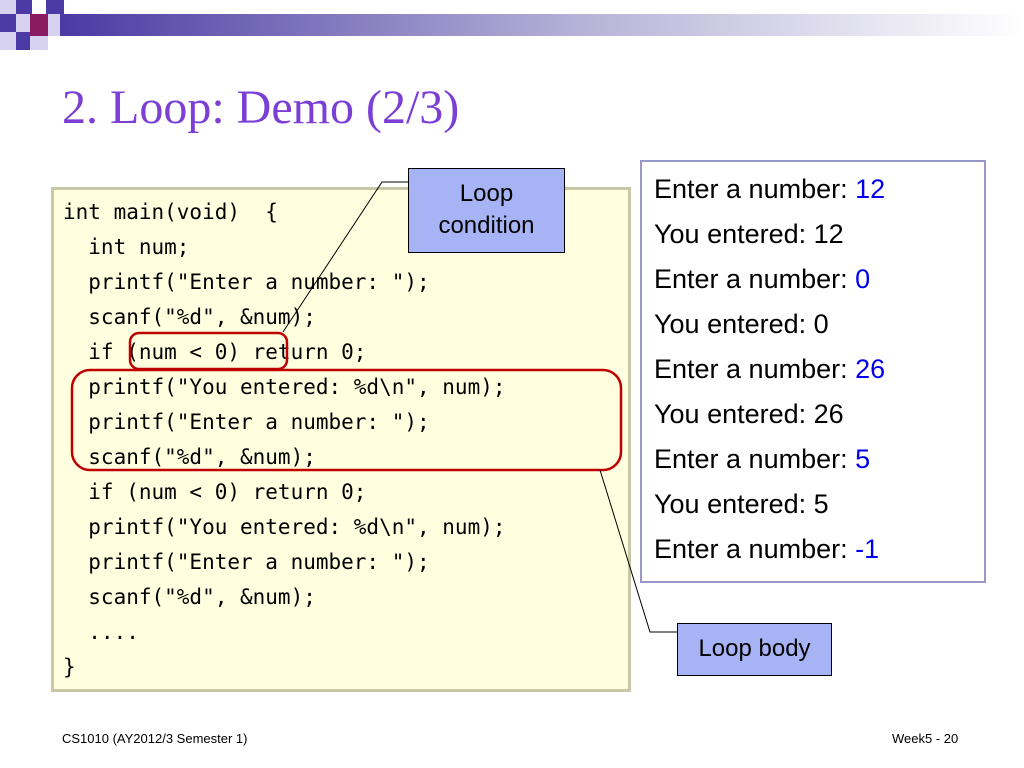  I want to click on output-line: You entered: 26, so click(749, 414).